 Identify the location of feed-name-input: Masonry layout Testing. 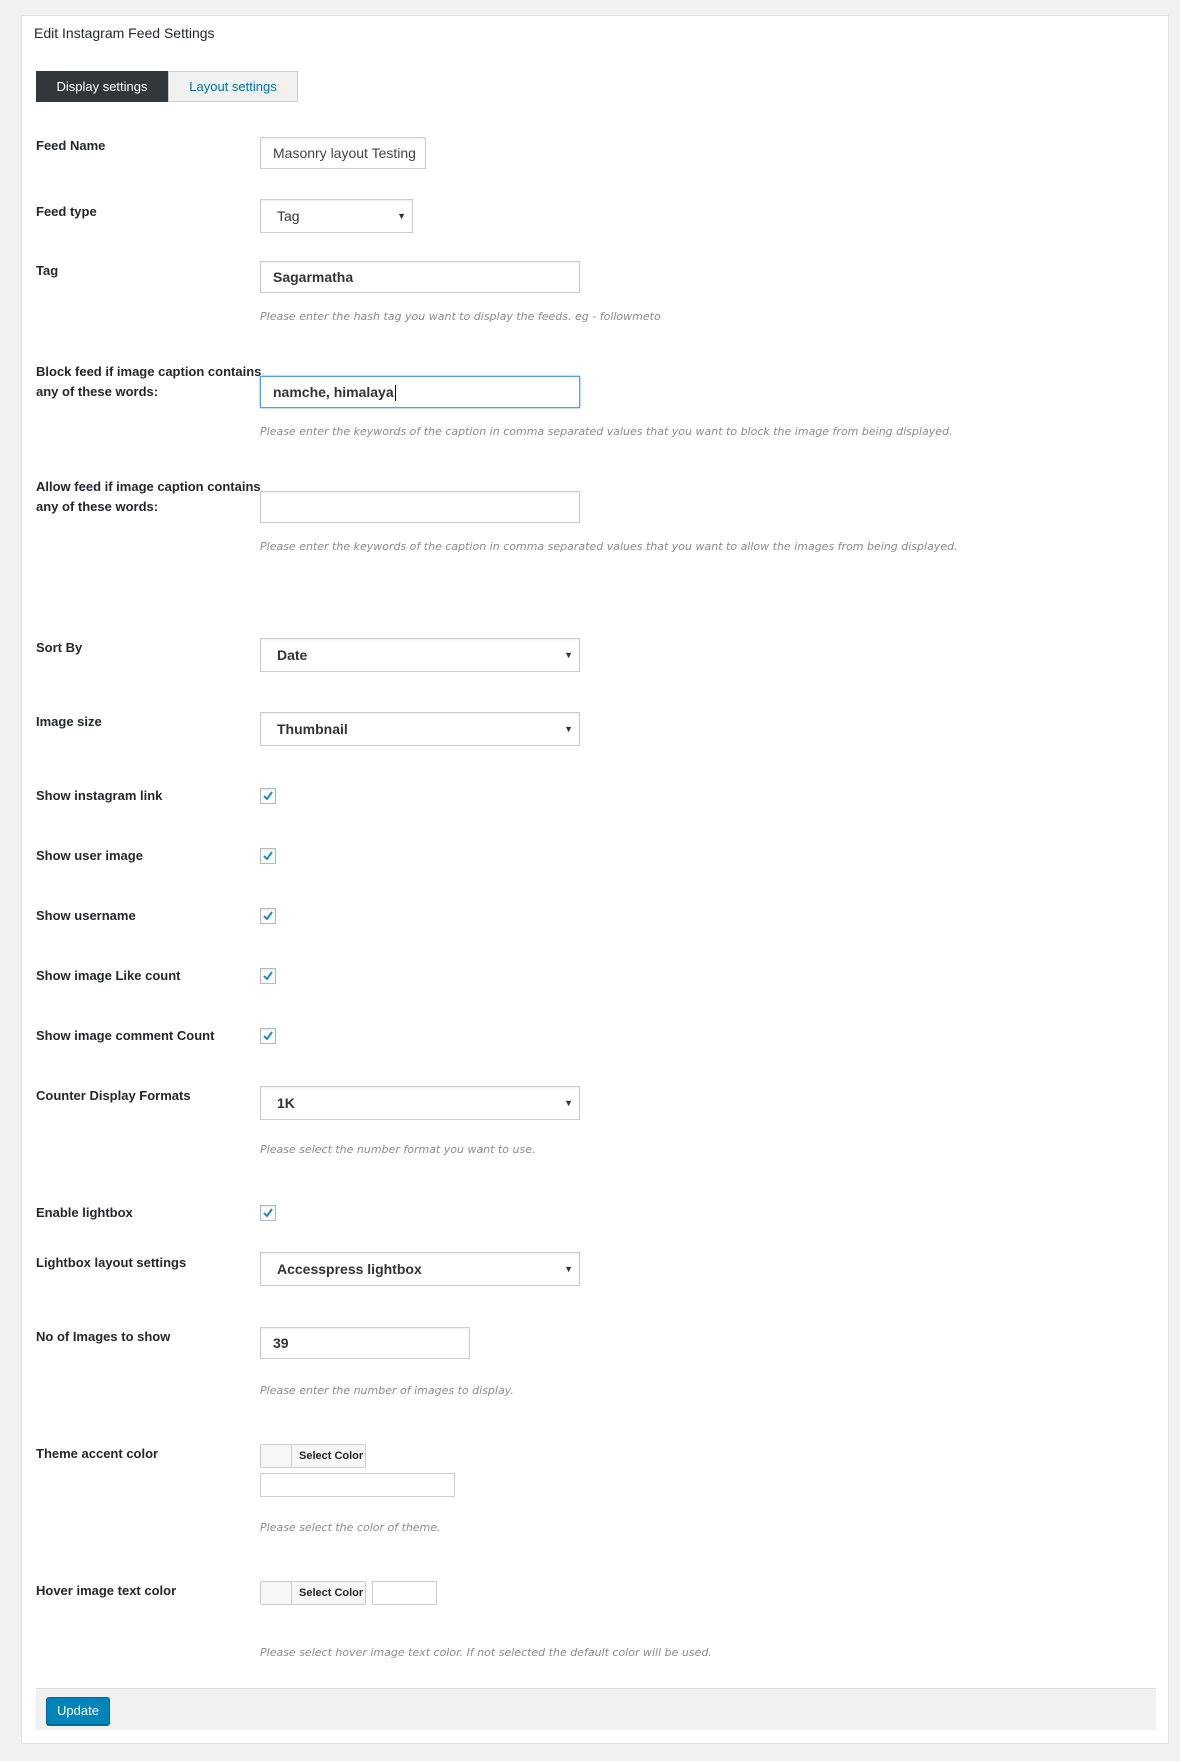
(343, 153).